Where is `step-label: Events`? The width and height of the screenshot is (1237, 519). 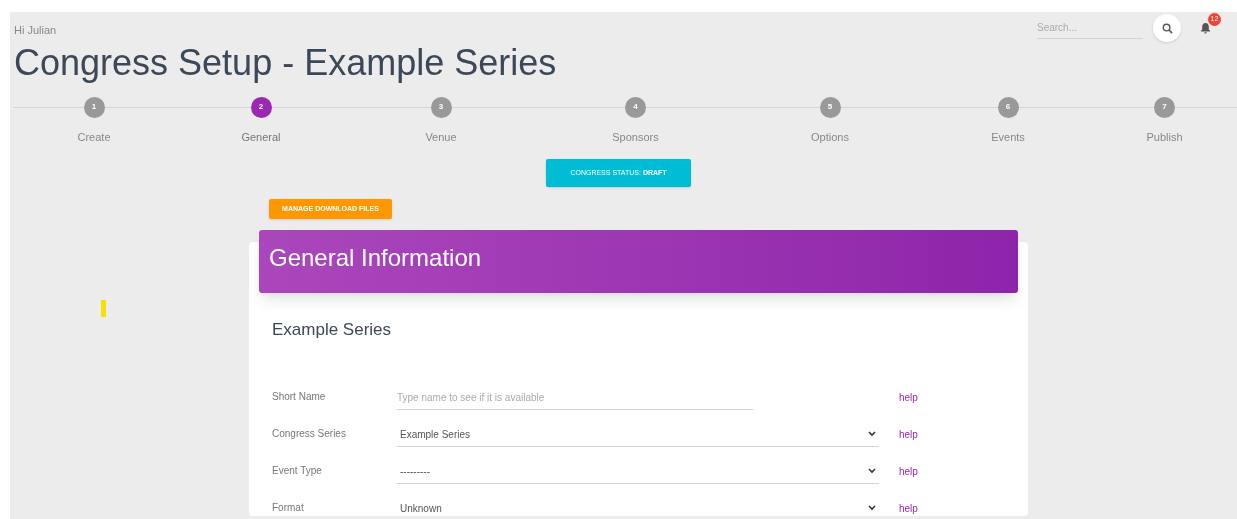 step-label: Events is located at coordinates (1008, 136).